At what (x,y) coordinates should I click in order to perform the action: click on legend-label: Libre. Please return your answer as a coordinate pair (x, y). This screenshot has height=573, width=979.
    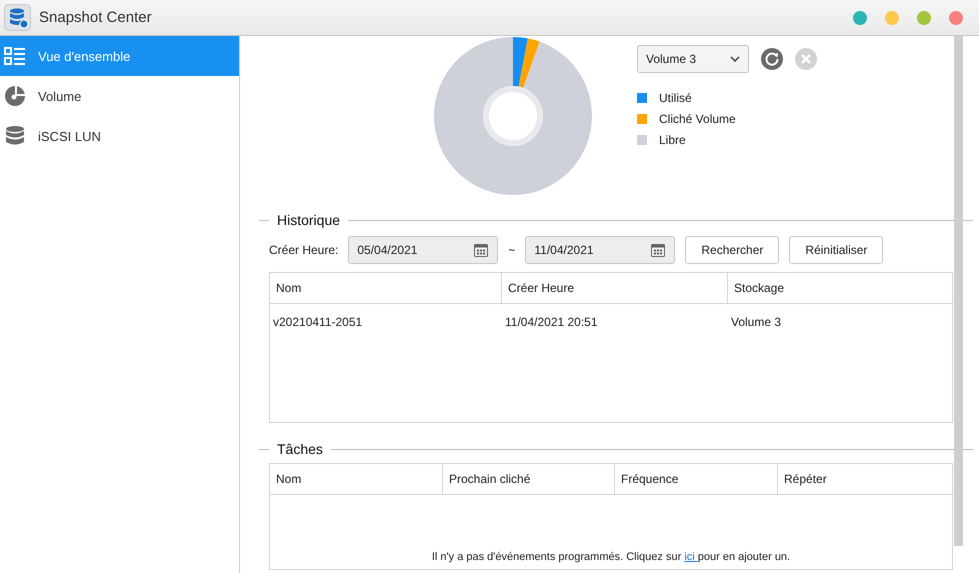
    Looking at the image, I should click on (672, 140).